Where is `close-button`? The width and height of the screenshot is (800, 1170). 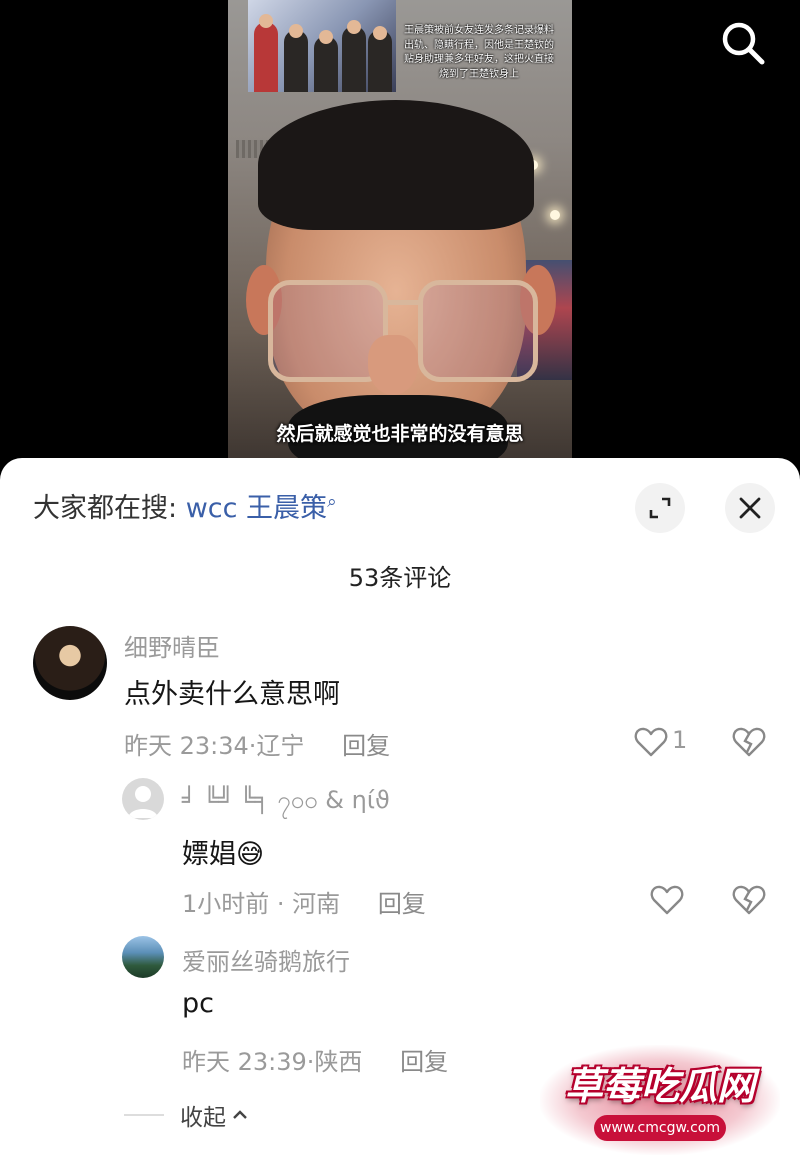
close-button is located at coordinates (750, 508).